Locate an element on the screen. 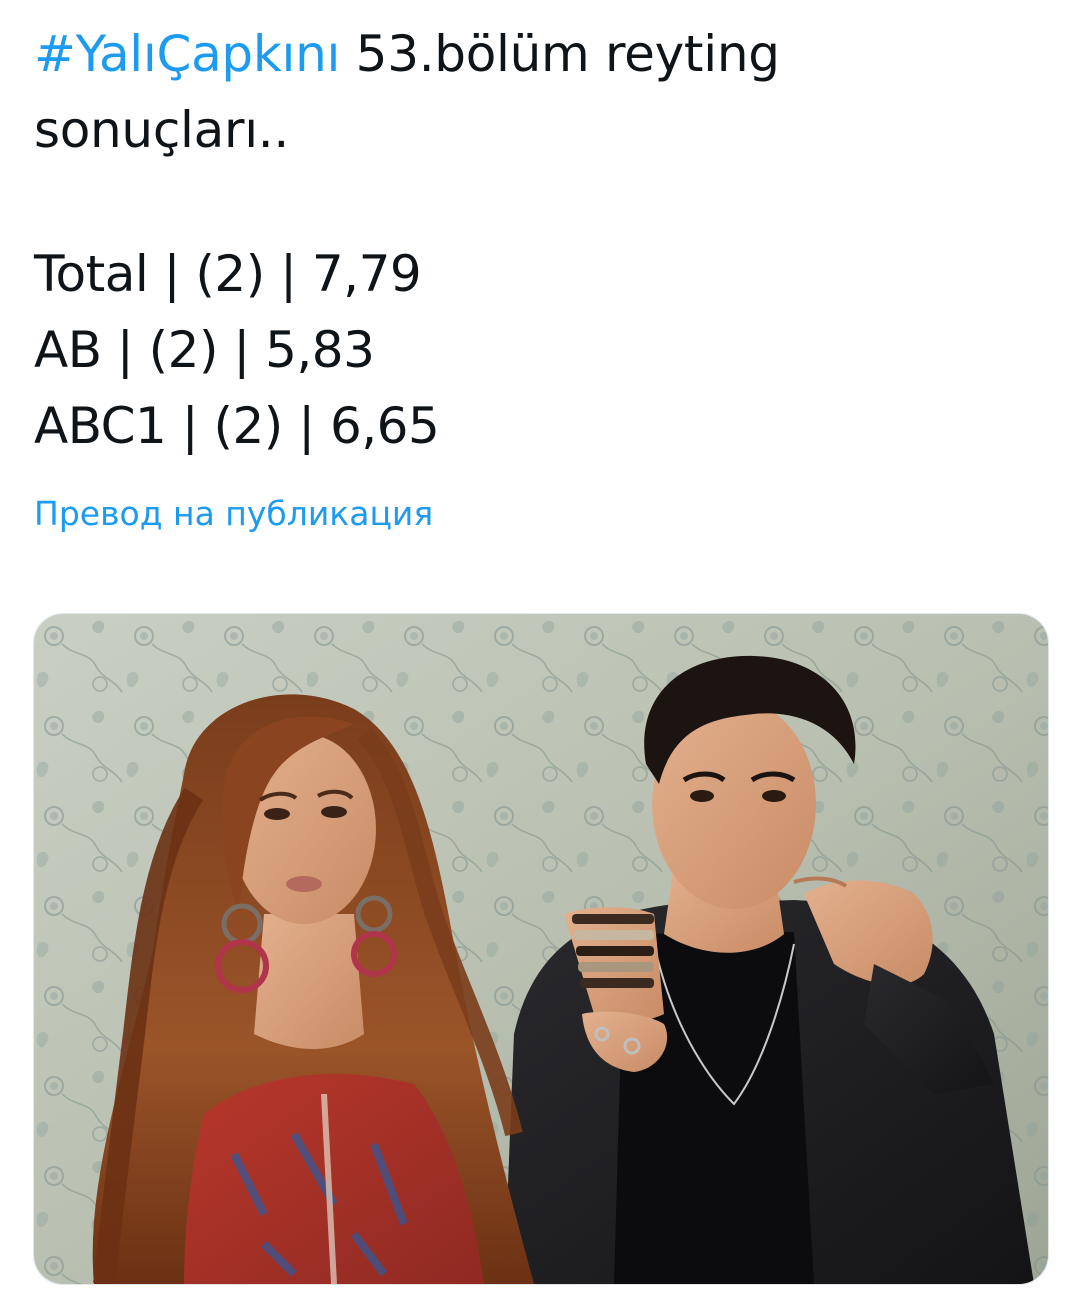  translate-post-link: Превод на публикация is located at coordinates (233, 514).